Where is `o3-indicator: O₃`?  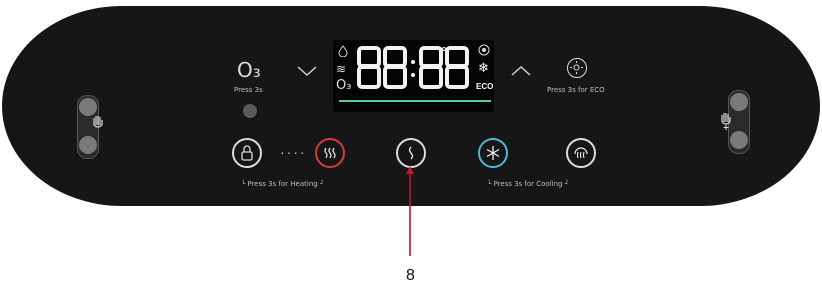 o3-indicator: O₃ is located at coordinates (344, 85).